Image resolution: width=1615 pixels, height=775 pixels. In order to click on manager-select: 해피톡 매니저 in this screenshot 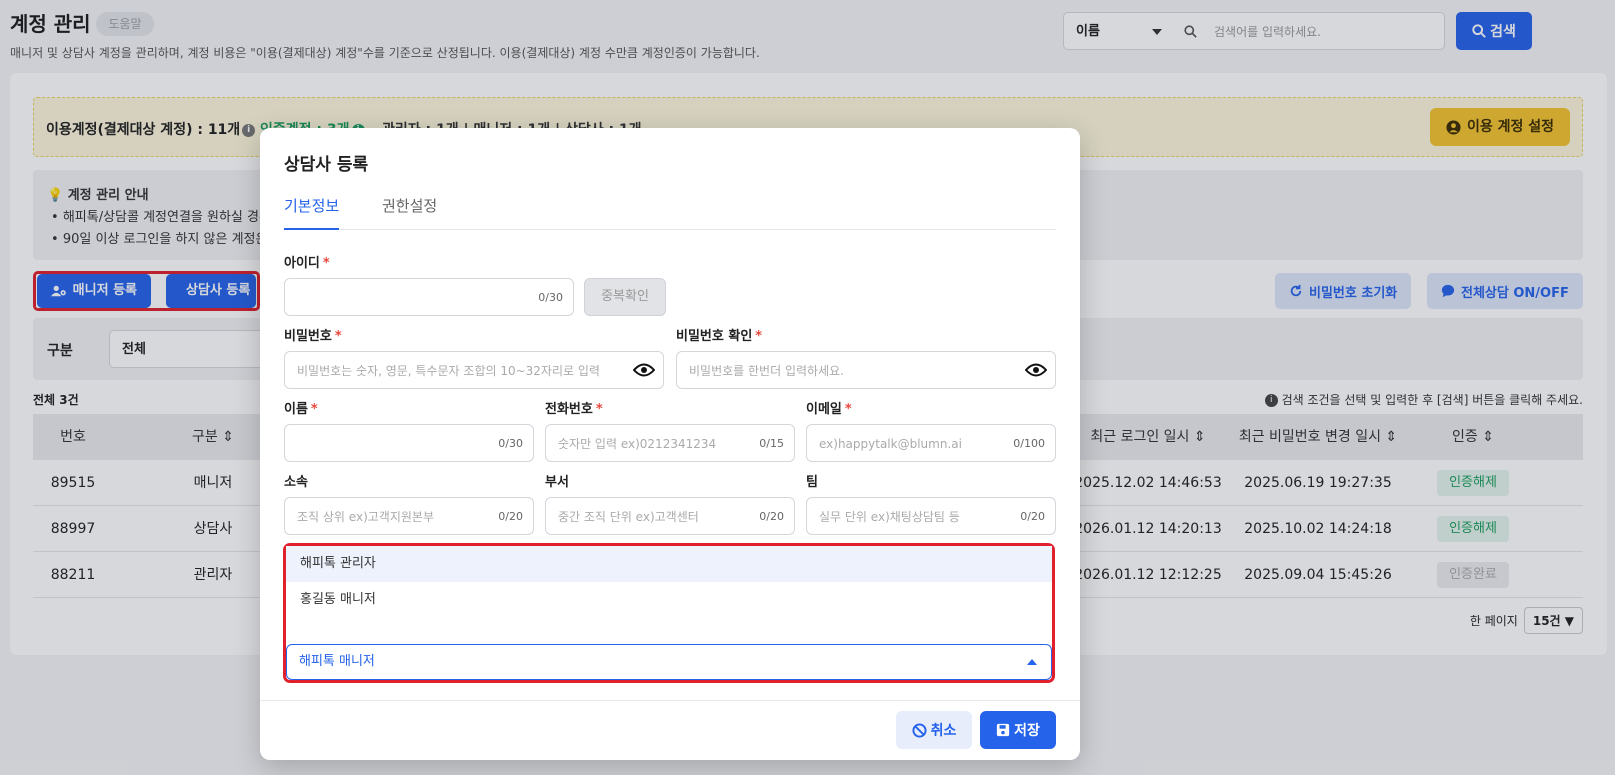, I will do `click(669, 662)`.